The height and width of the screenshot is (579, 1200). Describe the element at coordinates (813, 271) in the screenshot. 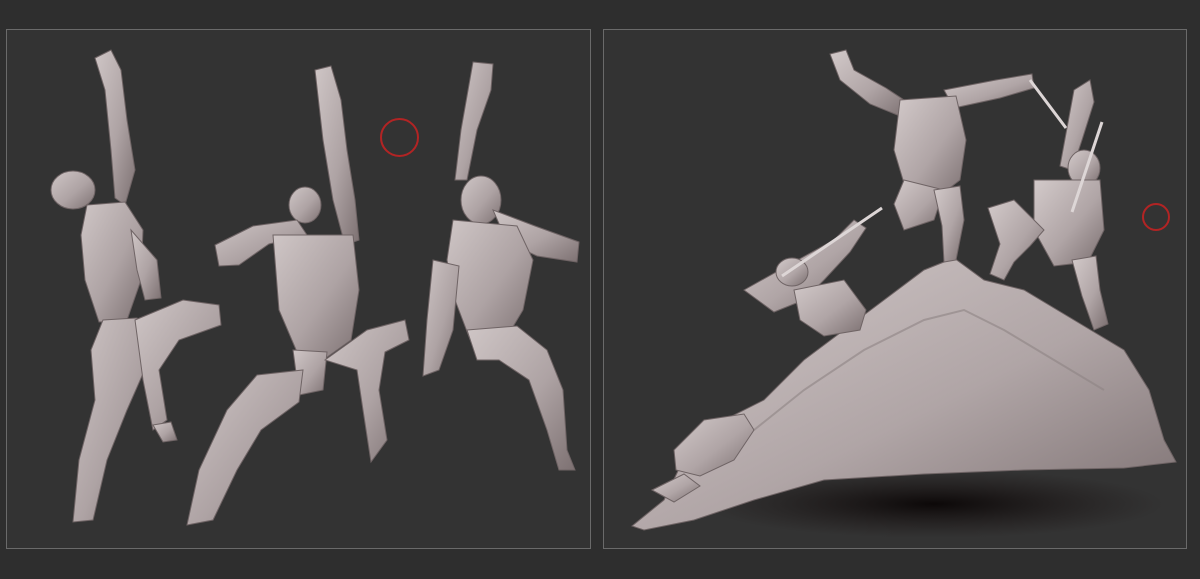

I see `sculpt-figure-archer` at that location.